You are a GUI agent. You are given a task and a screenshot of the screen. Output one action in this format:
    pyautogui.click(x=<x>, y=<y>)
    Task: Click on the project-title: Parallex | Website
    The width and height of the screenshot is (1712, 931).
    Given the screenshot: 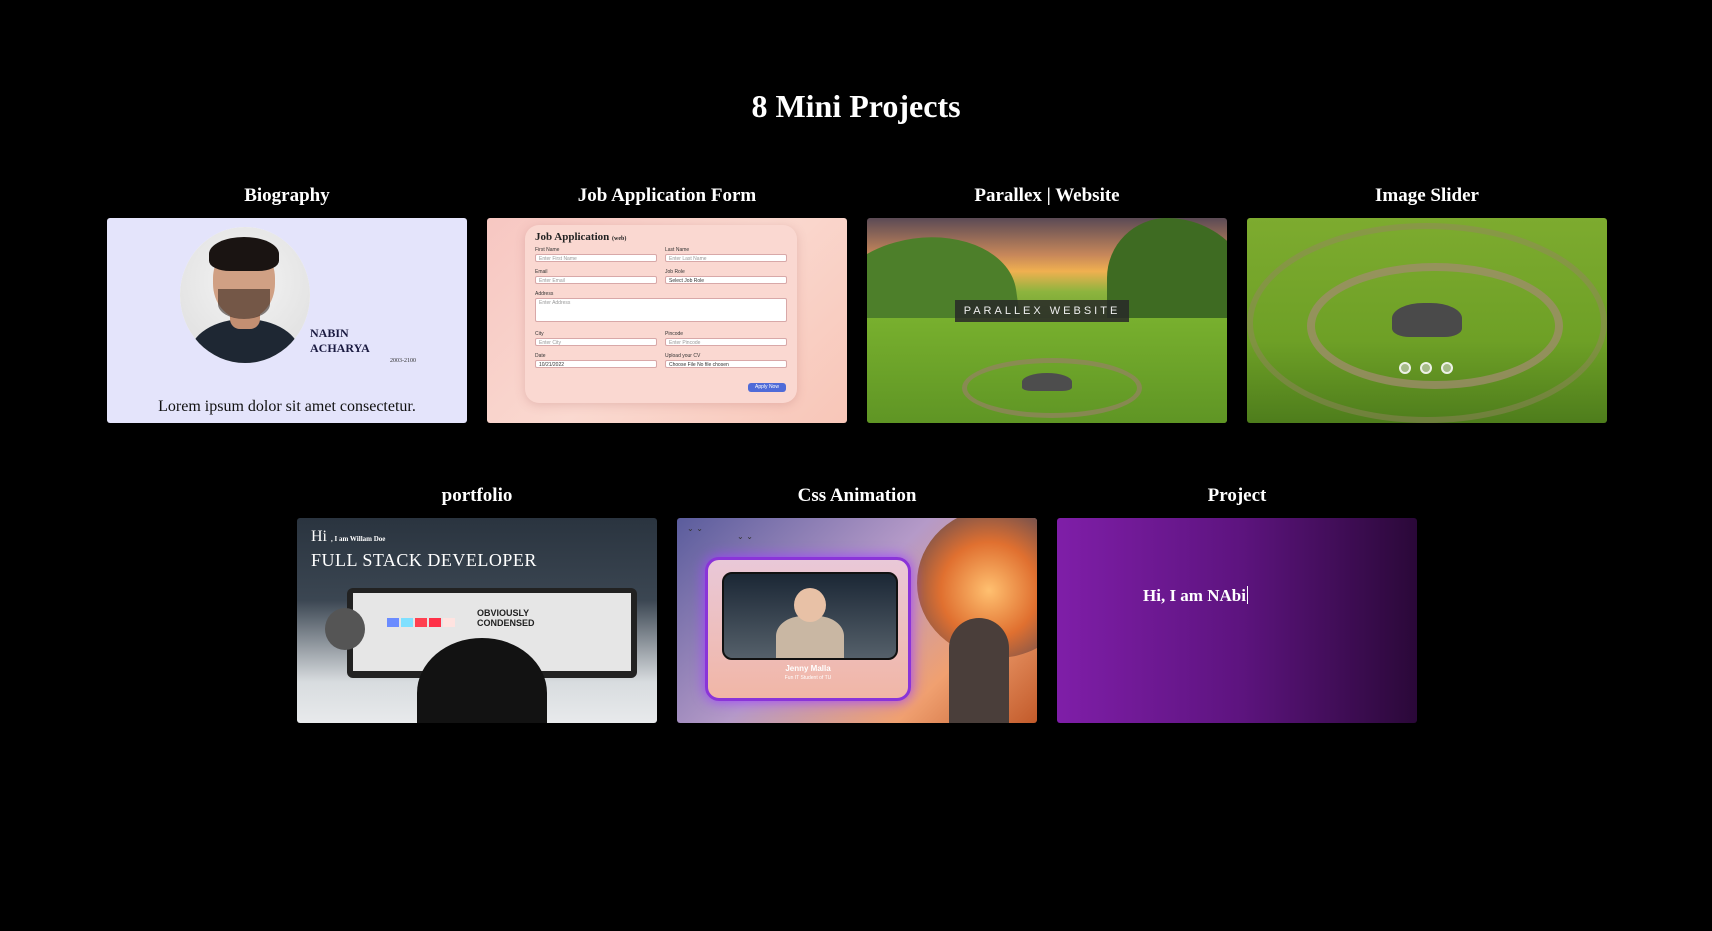 What is the action you would take?
    pyautogui.click(x=1047, y=195)
    